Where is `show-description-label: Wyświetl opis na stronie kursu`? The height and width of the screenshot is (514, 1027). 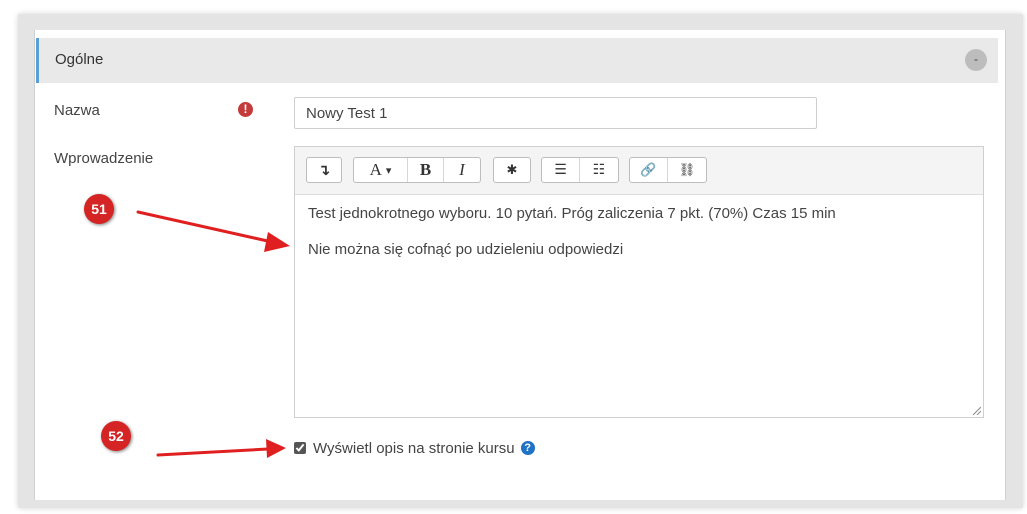 show-description-label: Wyświetl opis na stronie kursu is located at coordinates (414, 448).